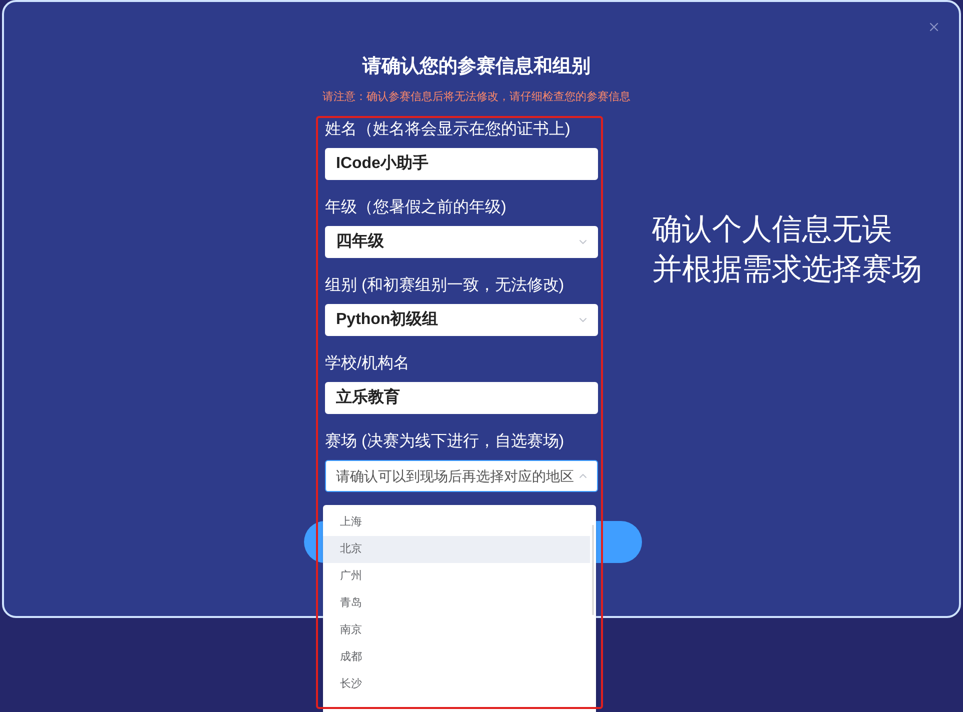  I want to click on select-field: 请确认可以到现场后再选择对应的地区, so click(461, 476).